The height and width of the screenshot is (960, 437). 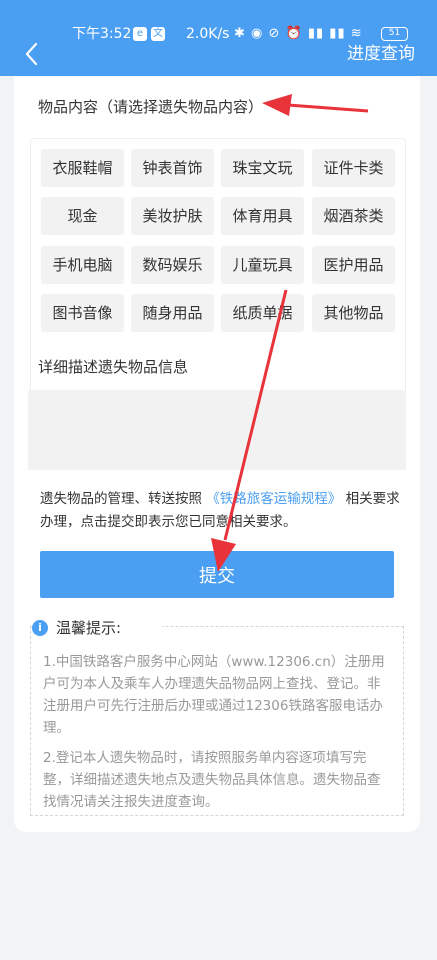 I want to click on battery-icon: 51, so click(x=394, y=34).